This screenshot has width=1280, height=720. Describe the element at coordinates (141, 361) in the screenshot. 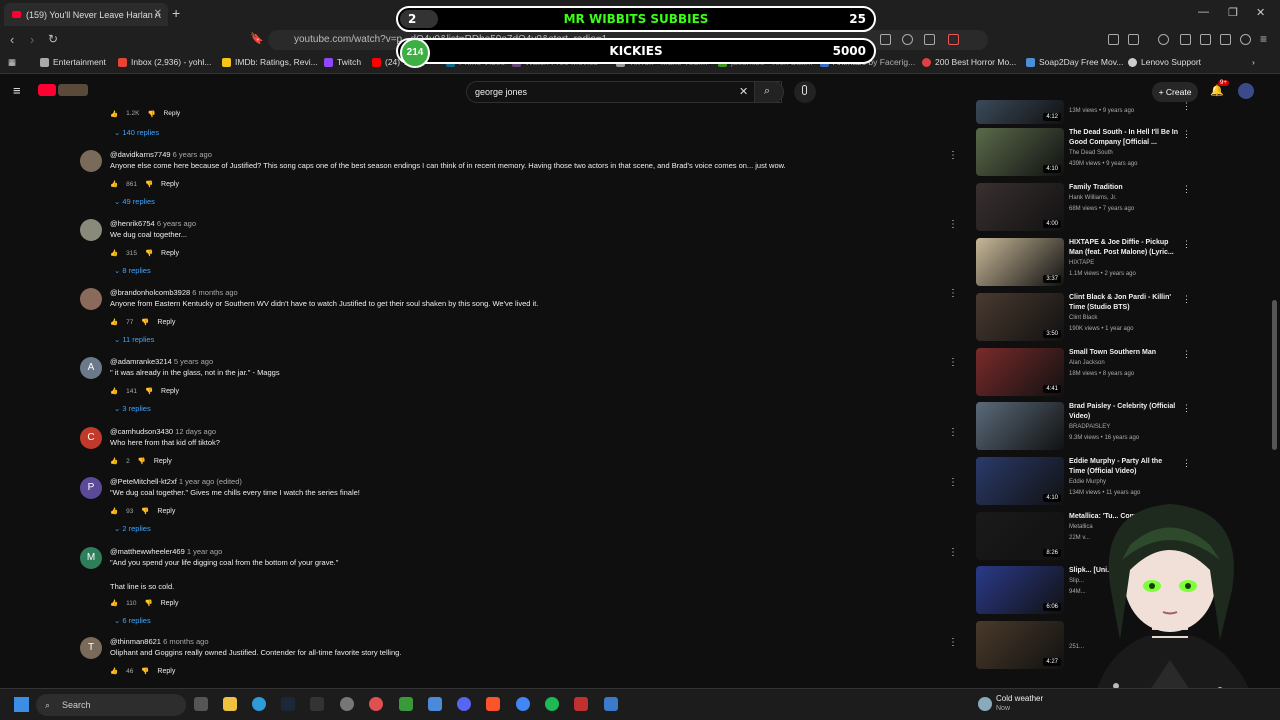

I see `comment-author: @adamranke3214` at that location.